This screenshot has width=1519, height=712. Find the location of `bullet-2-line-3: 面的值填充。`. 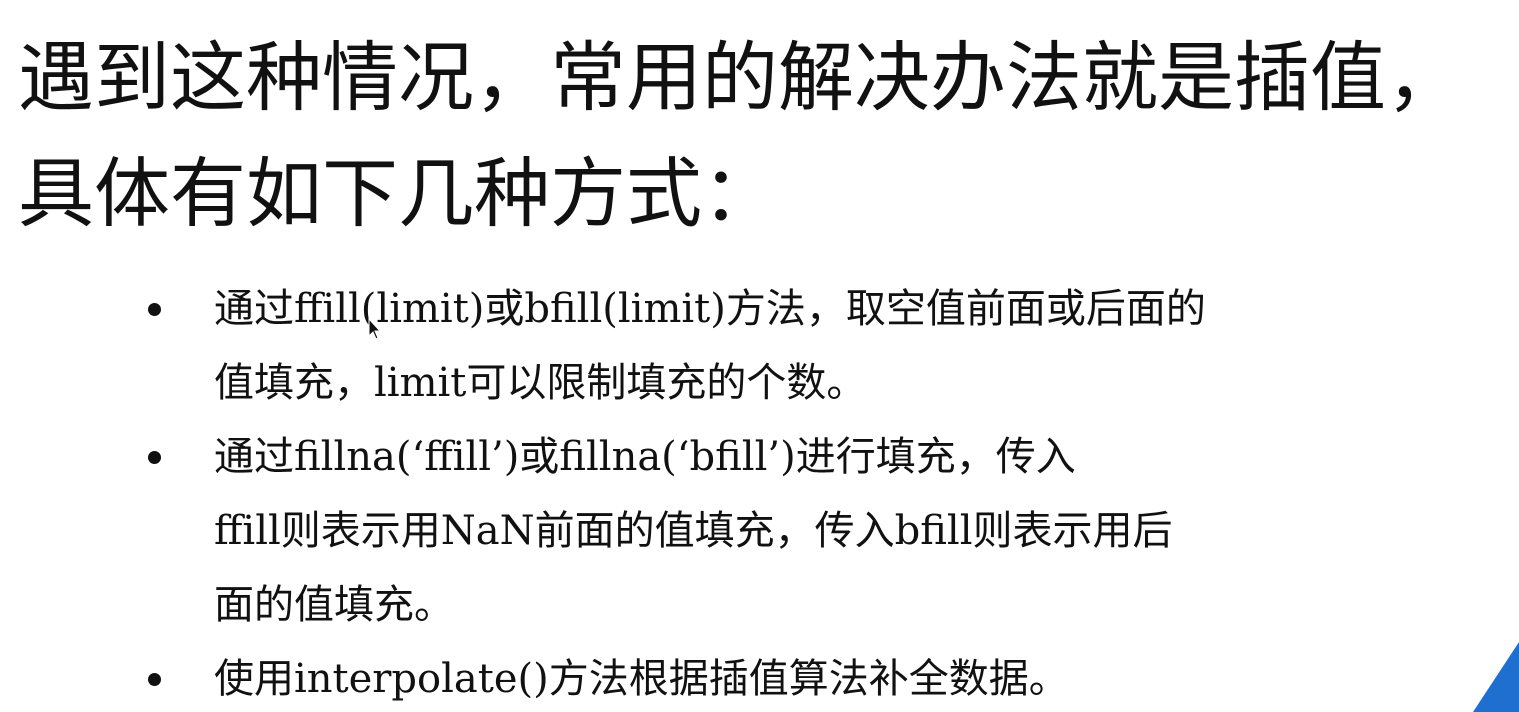

bullet-2-line-3: 面的值填充。 is located at coordinates (334, 605).